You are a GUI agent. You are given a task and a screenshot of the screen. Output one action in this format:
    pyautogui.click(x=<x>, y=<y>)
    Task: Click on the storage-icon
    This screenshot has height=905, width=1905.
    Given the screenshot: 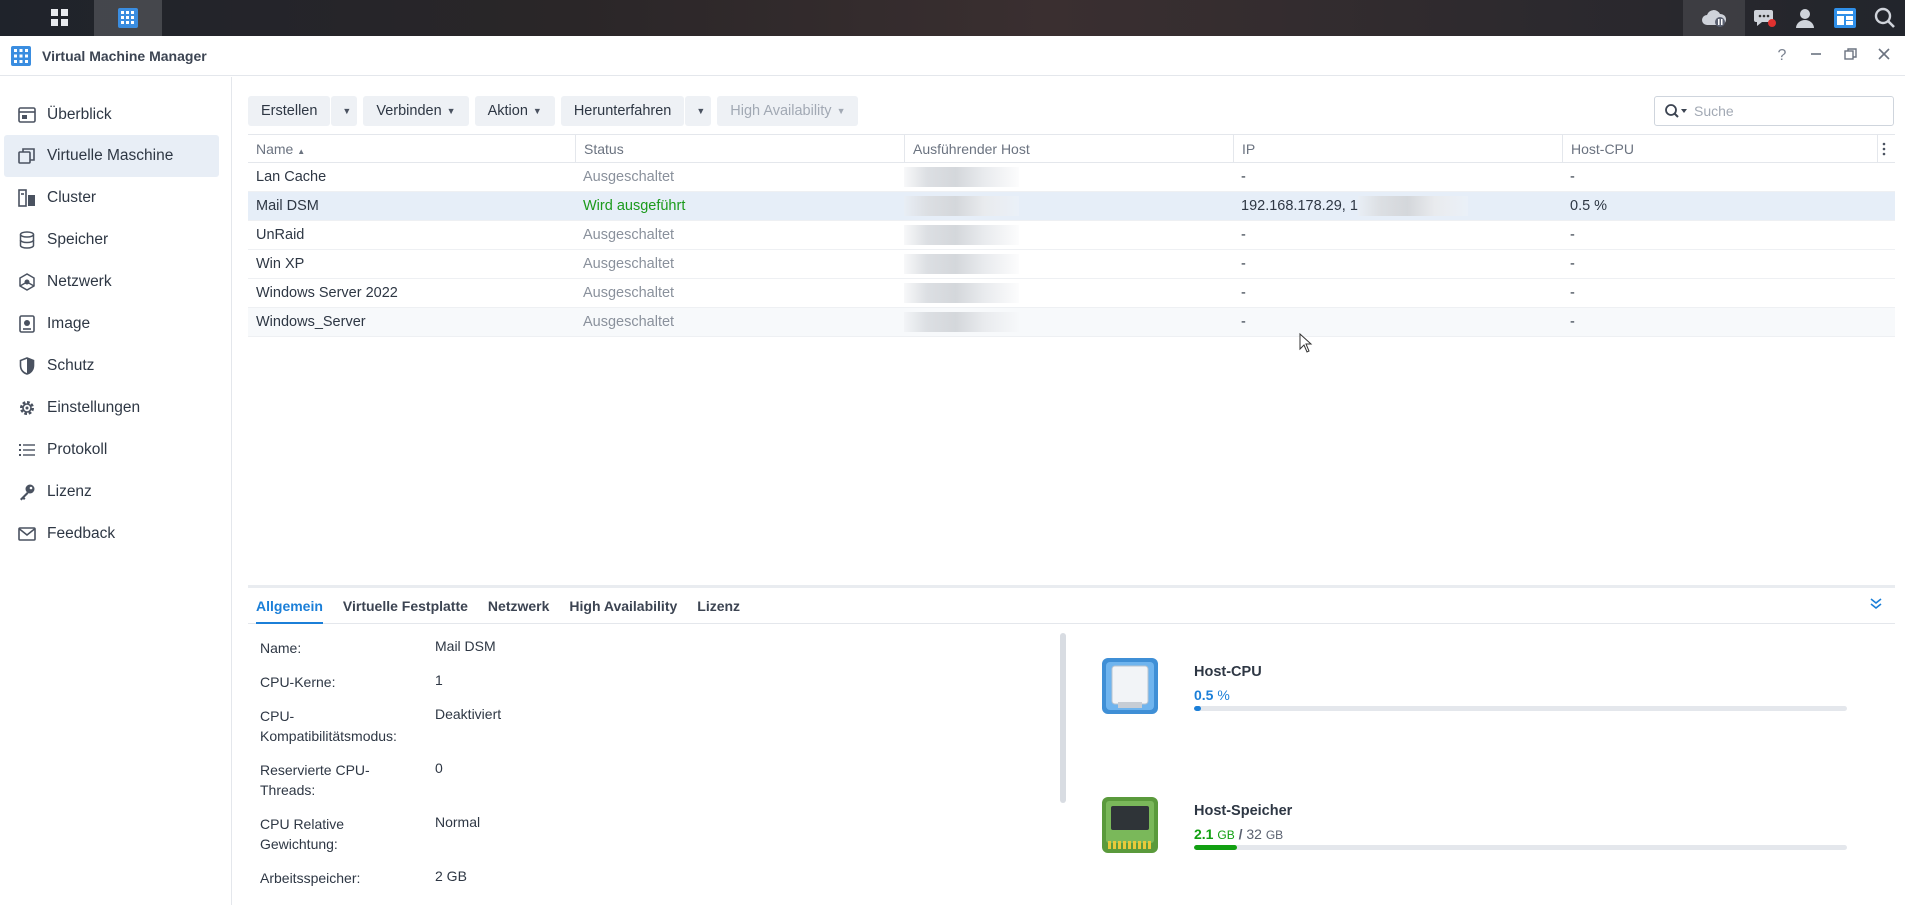 What is the action you would take?
    pyautogui.click(x=27, y=240)
    